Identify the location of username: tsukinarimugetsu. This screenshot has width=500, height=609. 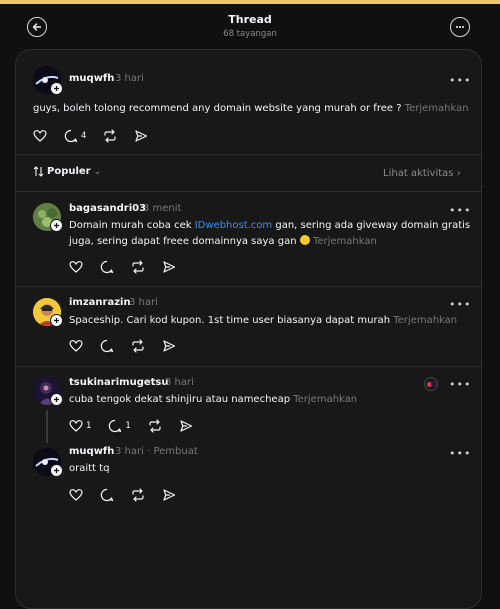
(119, 382).